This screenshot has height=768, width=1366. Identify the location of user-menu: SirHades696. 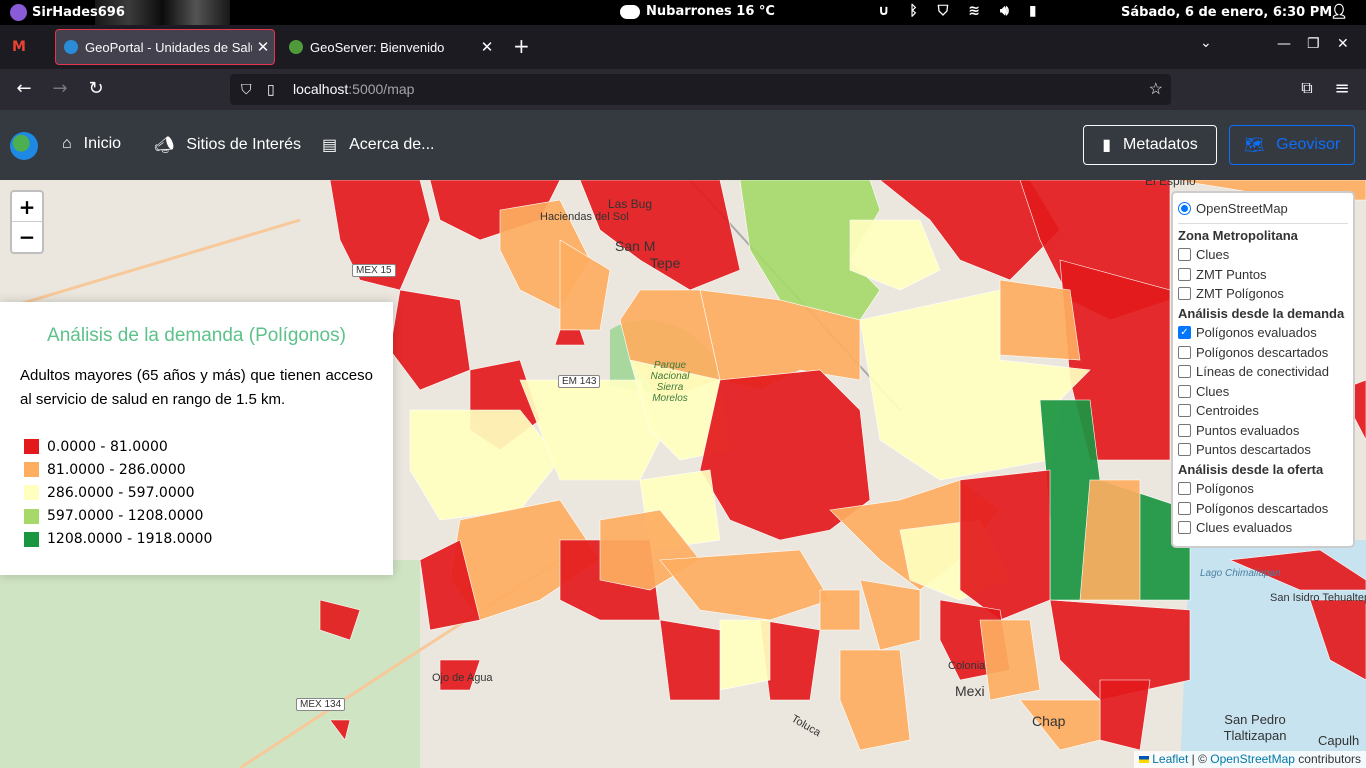
(67, 12).